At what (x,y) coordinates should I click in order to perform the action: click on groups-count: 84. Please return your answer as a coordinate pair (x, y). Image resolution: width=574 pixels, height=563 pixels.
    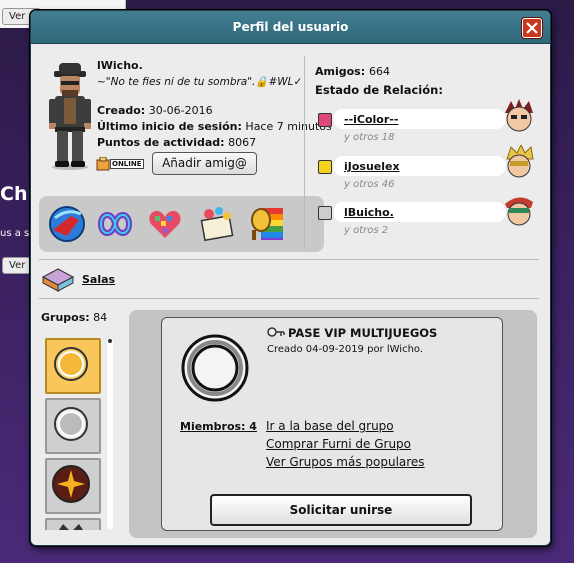
    Looking at the image, I should click on (100, 317).